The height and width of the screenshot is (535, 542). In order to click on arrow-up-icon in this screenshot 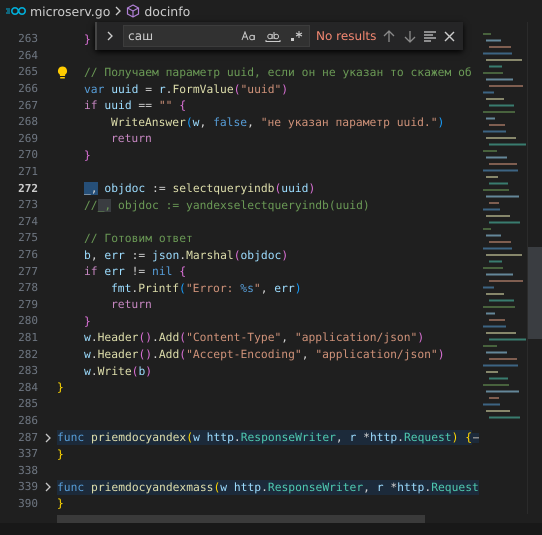, I will do `click(389, 36)`.